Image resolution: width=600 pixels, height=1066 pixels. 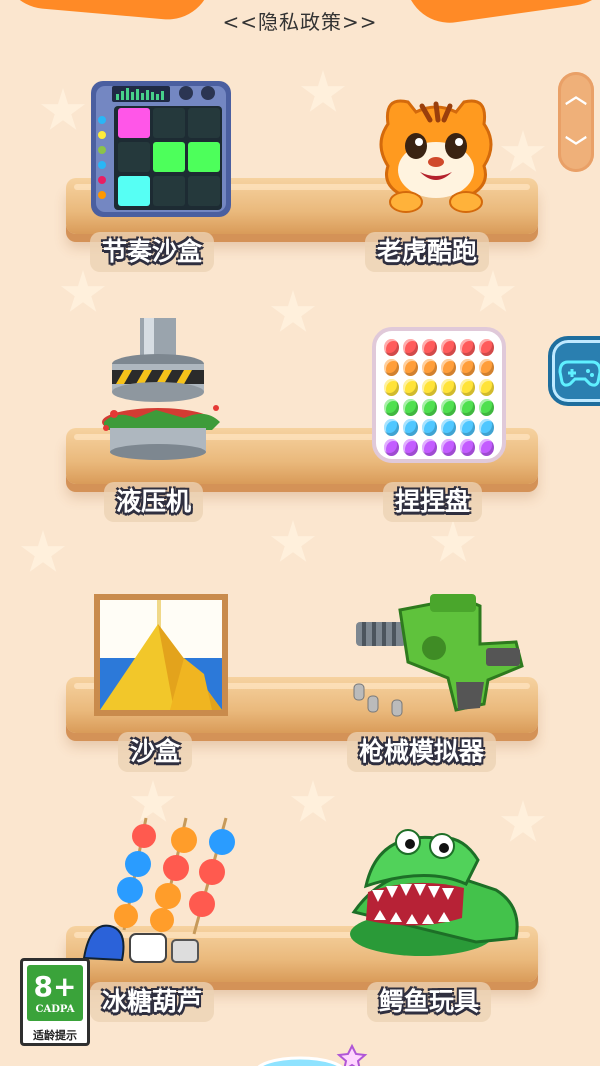 I want to click on age-rating-panel: 8+ CADPA, so click(x=55, y=993).